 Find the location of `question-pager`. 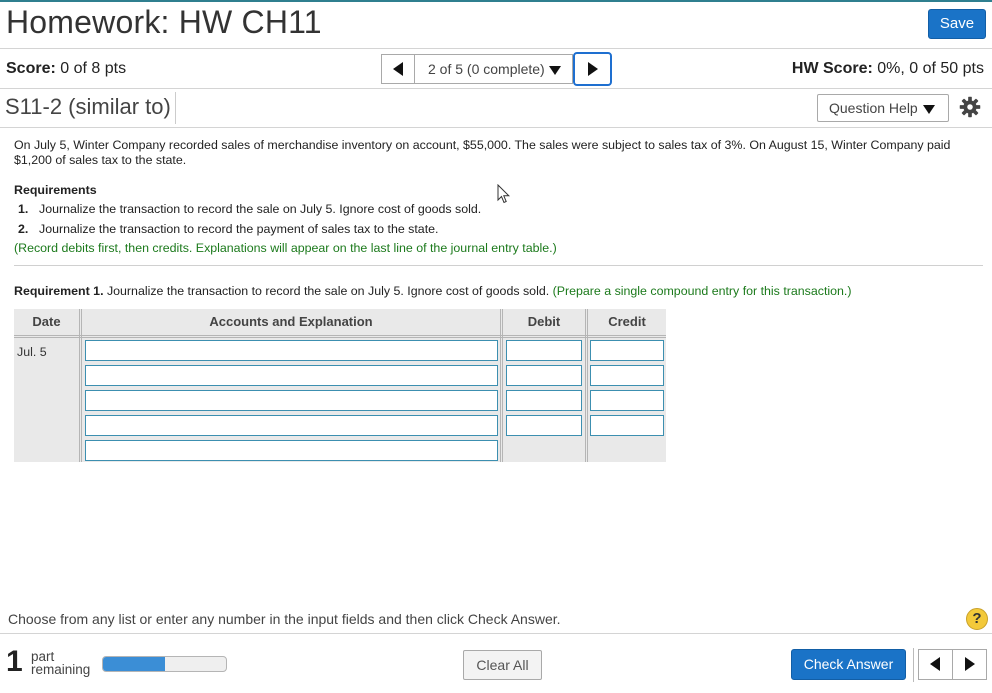

question-pager is located at coordinates (952, 664).